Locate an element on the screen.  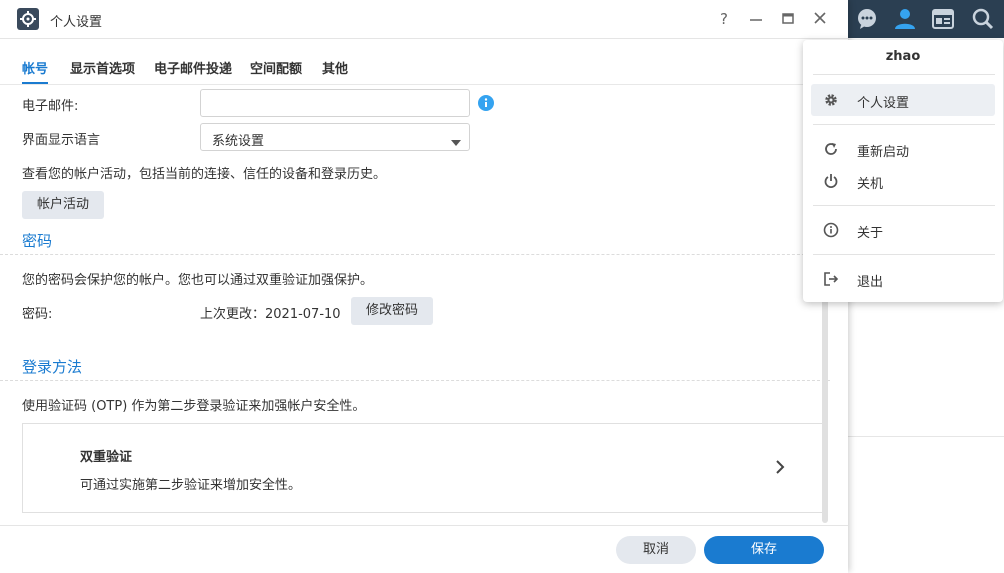
chevron-right-icon is located at coordinates (780, 469).